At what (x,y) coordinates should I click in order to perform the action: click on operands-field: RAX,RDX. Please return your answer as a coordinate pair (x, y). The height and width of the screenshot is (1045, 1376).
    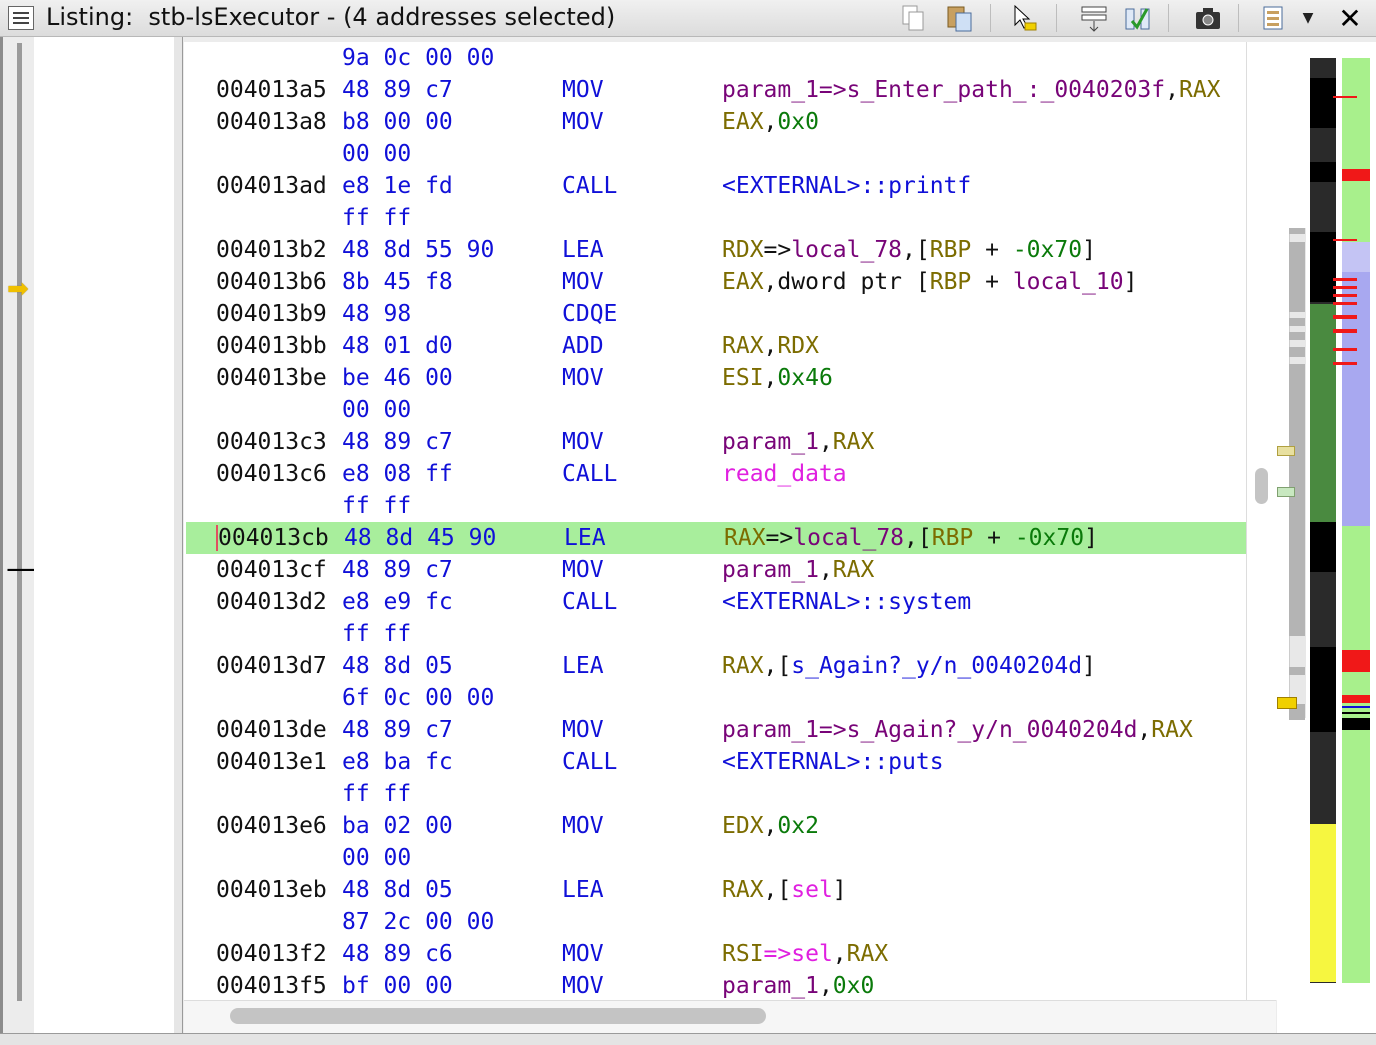
    Looking at the image, I should click on (770, 346).